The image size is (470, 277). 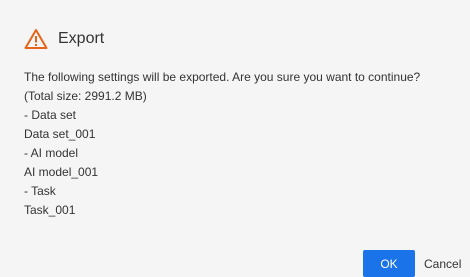 I want to click on cancel-button: Cancel, so click(x=445, y=263).